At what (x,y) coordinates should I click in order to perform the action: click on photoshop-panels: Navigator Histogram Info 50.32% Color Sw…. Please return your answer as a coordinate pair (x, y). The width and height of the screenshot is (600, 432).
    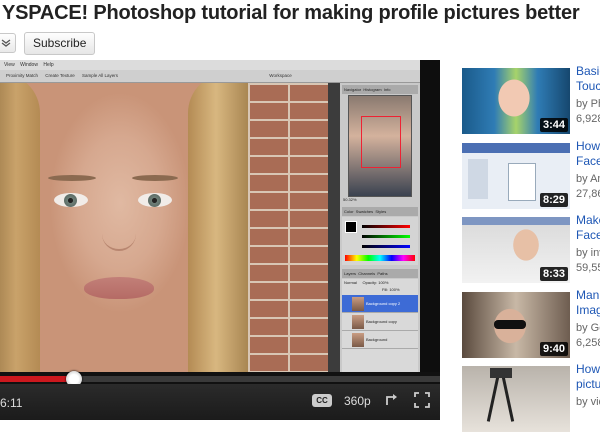
    Looking at the image, I should click on (380, 227).